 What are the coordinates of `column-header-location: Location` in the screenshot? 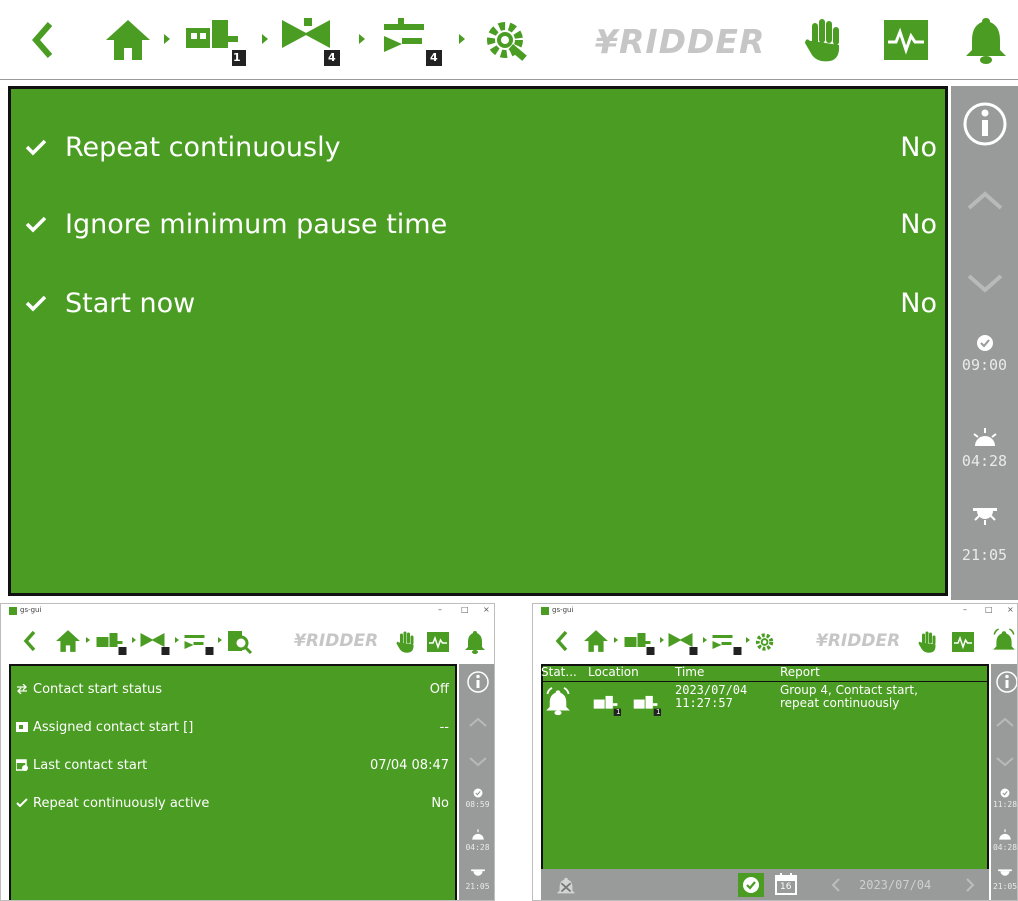 It's located at (613, 672).